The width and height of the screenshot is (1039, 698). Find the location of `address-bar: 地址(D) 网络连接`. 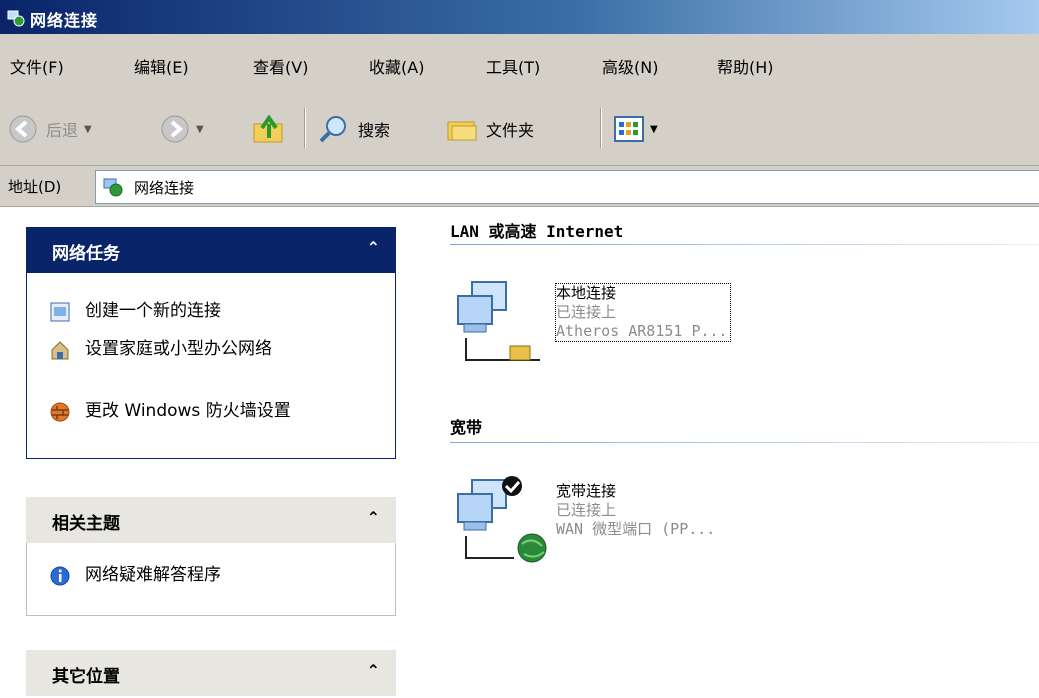

address-bar: 地址(D) 网络连接 is located at coordinates (519, 186).